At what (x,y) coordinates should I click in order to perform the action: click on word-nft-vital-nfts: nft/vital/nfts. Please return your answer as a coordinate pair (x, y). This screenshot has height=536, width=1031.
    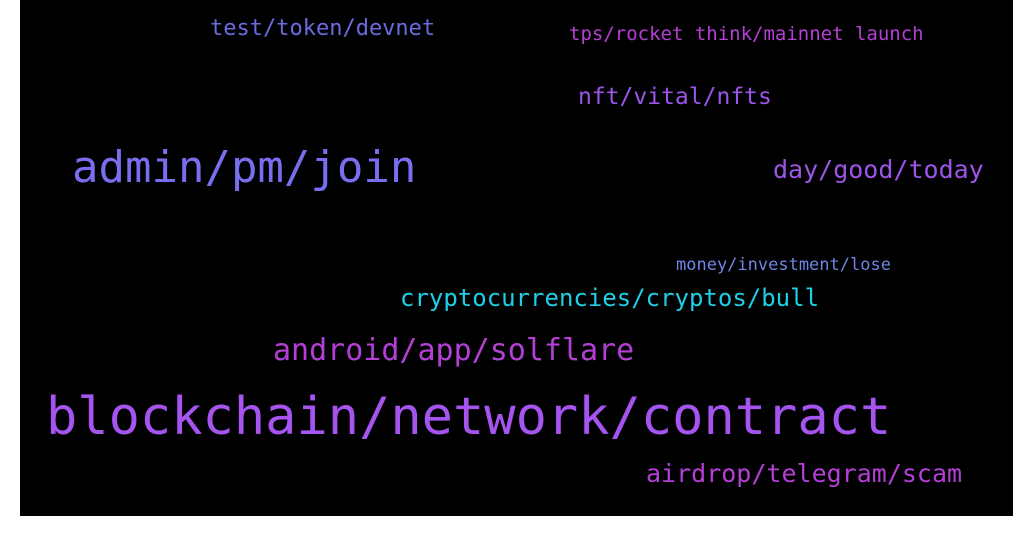
    Looking at the image, I should click on (675, 97).